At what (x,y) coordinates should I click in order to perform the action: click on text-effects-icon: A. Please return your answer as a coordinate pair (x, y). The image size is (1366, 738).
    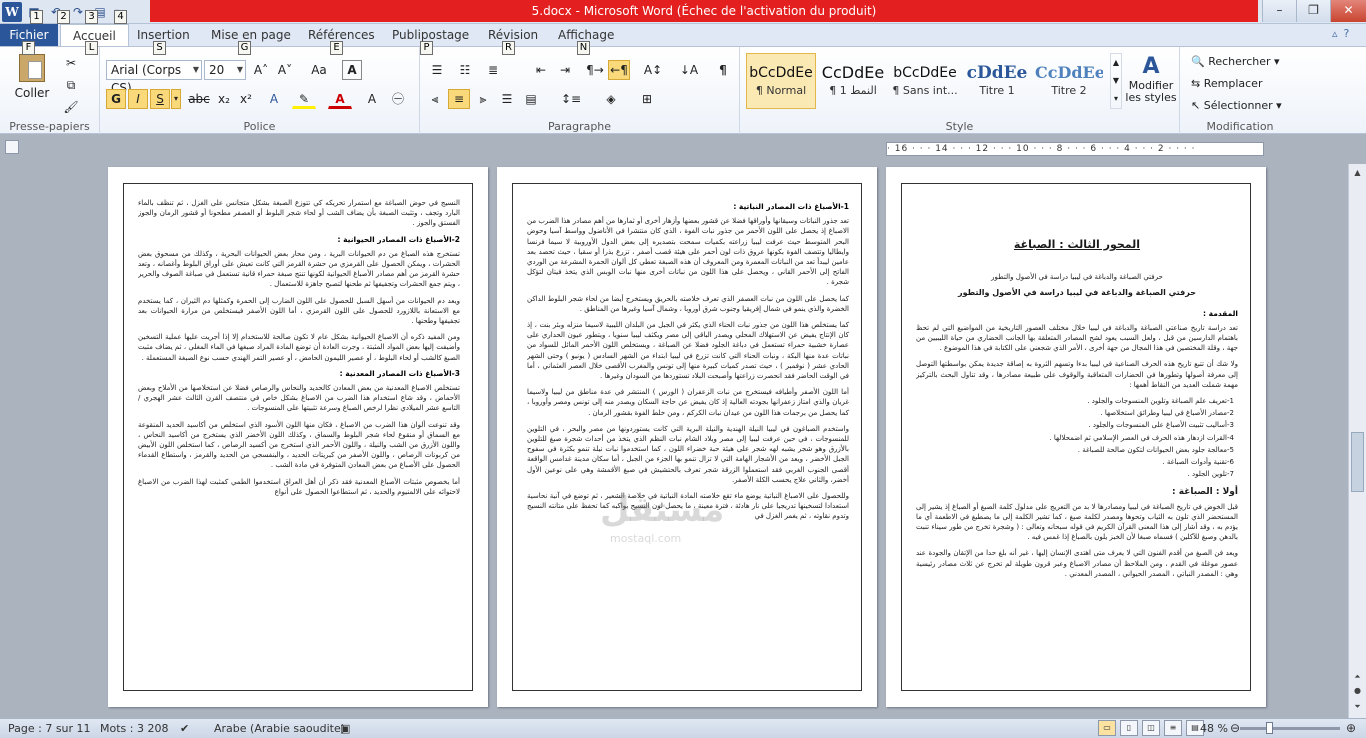
    Looking at the image, I should click on (274, 99).